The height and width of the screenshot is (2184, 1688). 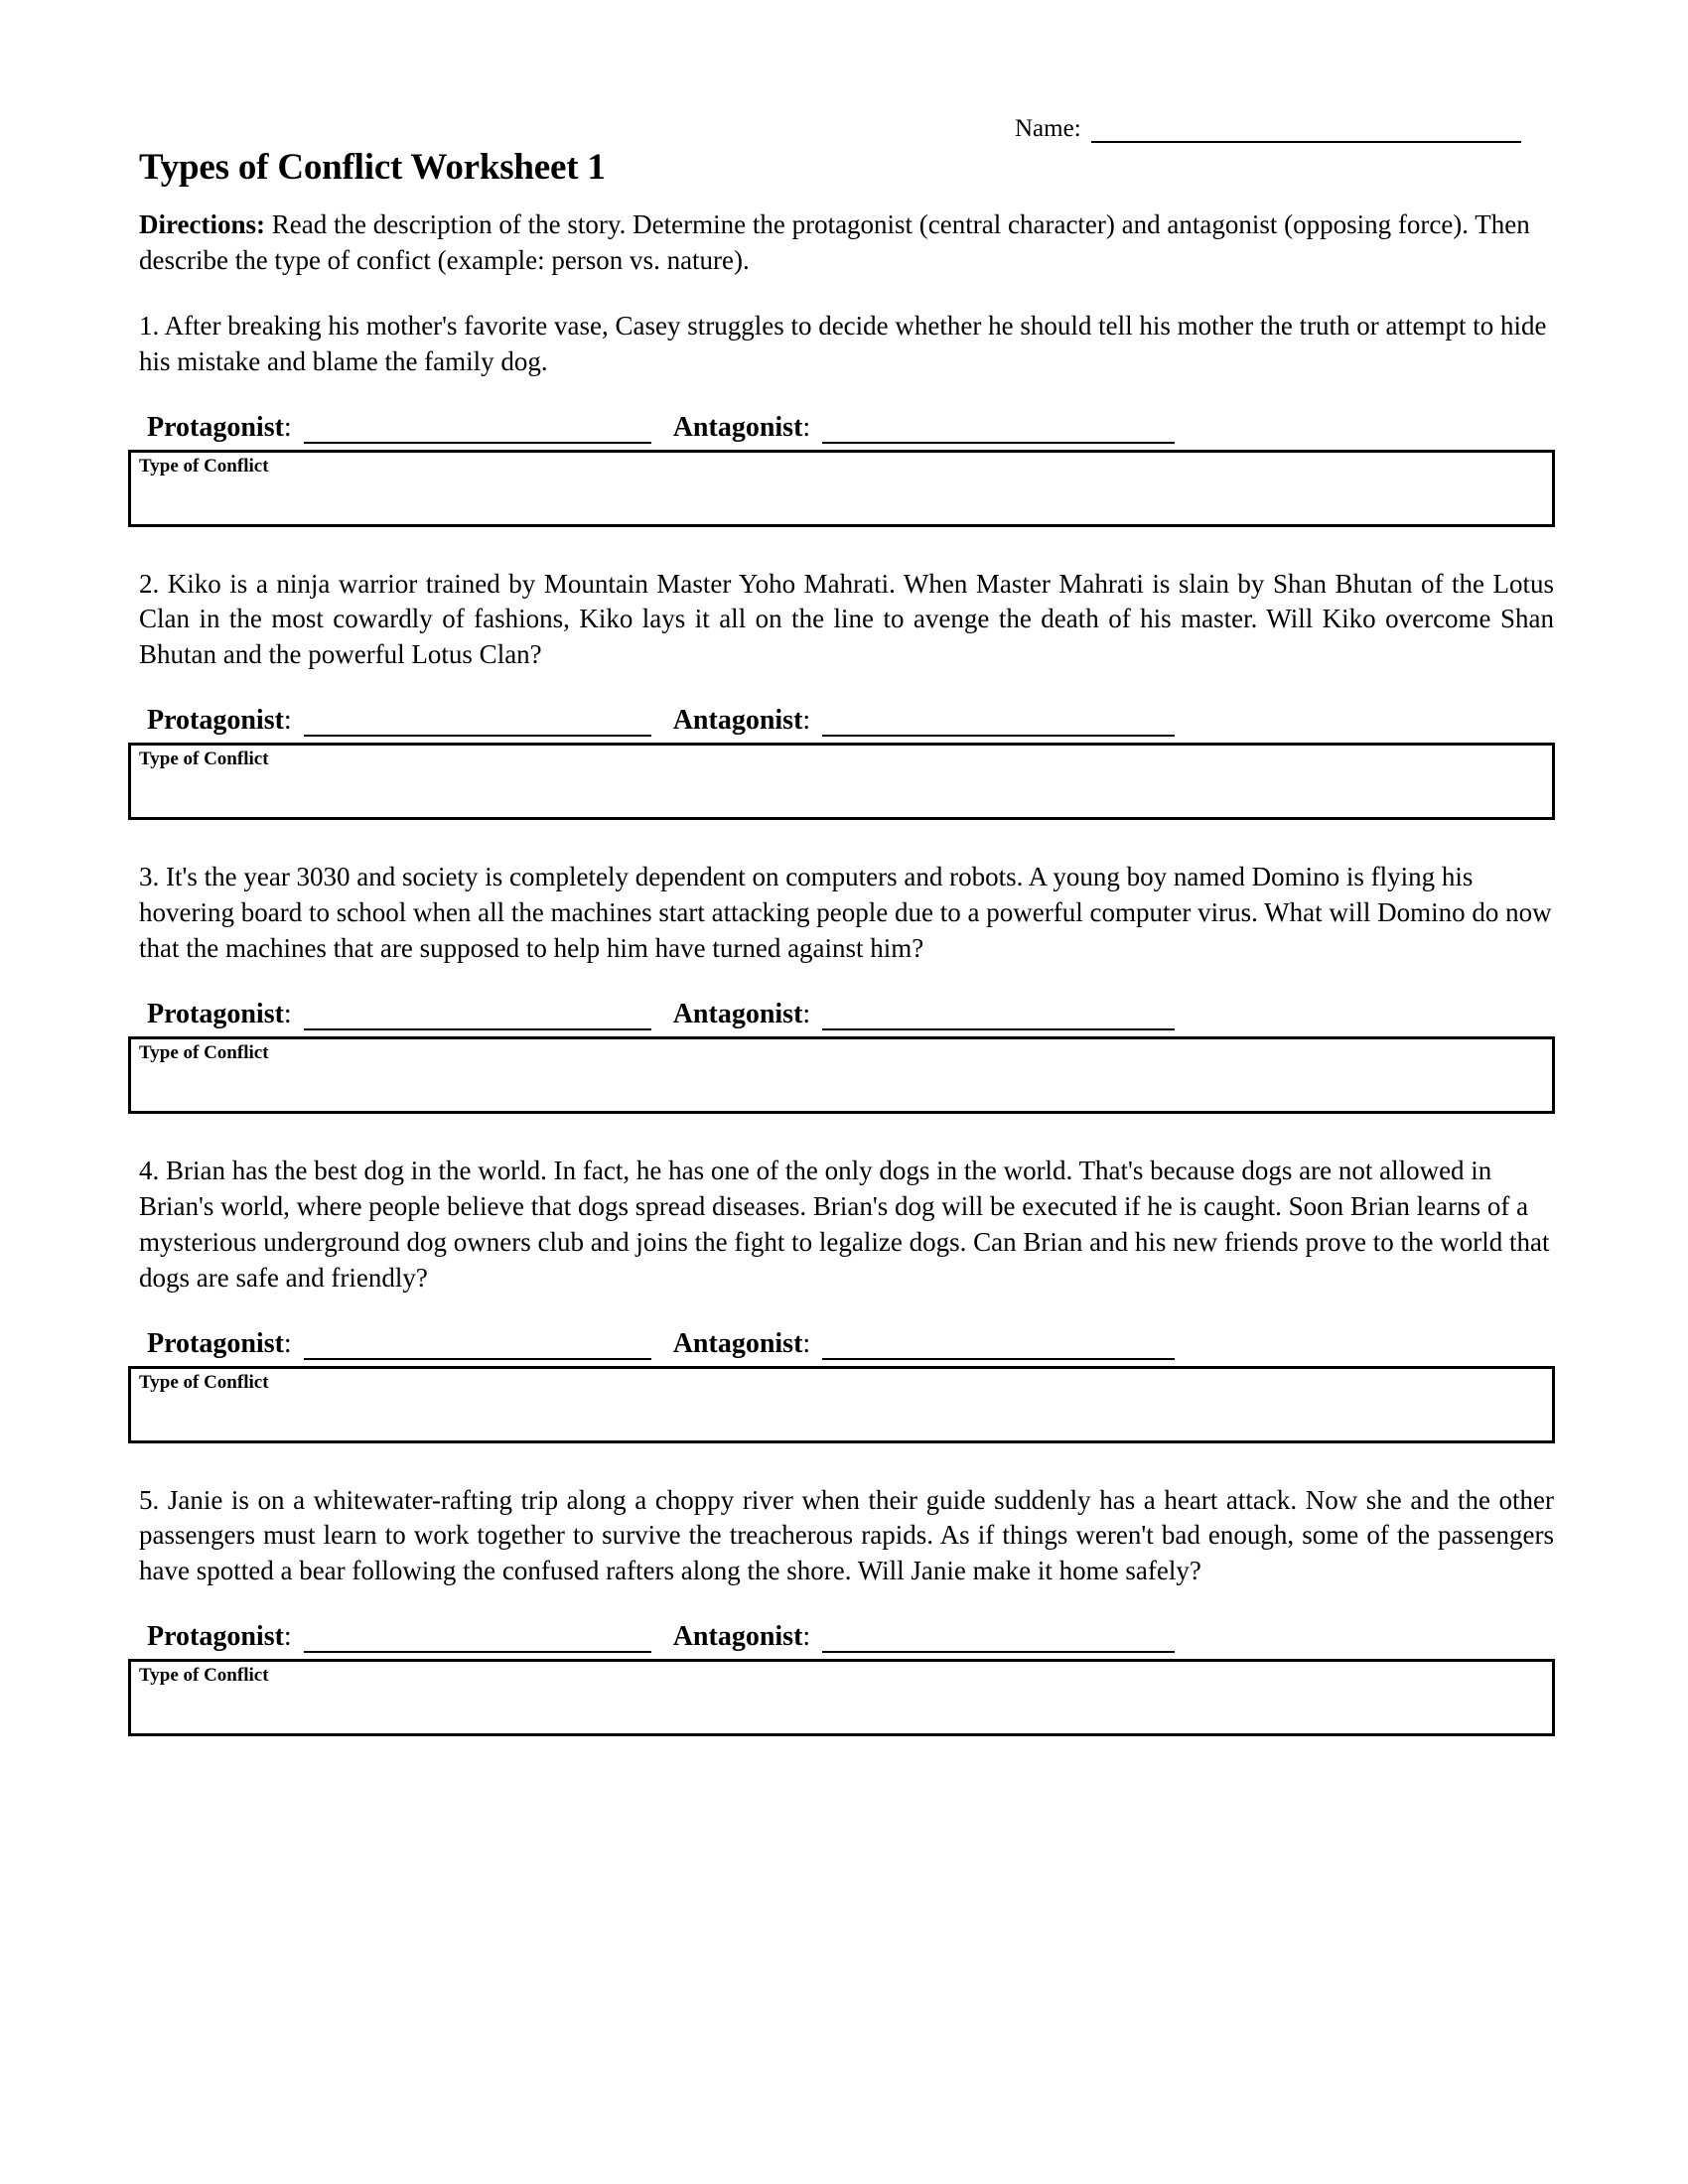 I want to click on protagonist-colon-3: :, so click(x=287, y=1013).